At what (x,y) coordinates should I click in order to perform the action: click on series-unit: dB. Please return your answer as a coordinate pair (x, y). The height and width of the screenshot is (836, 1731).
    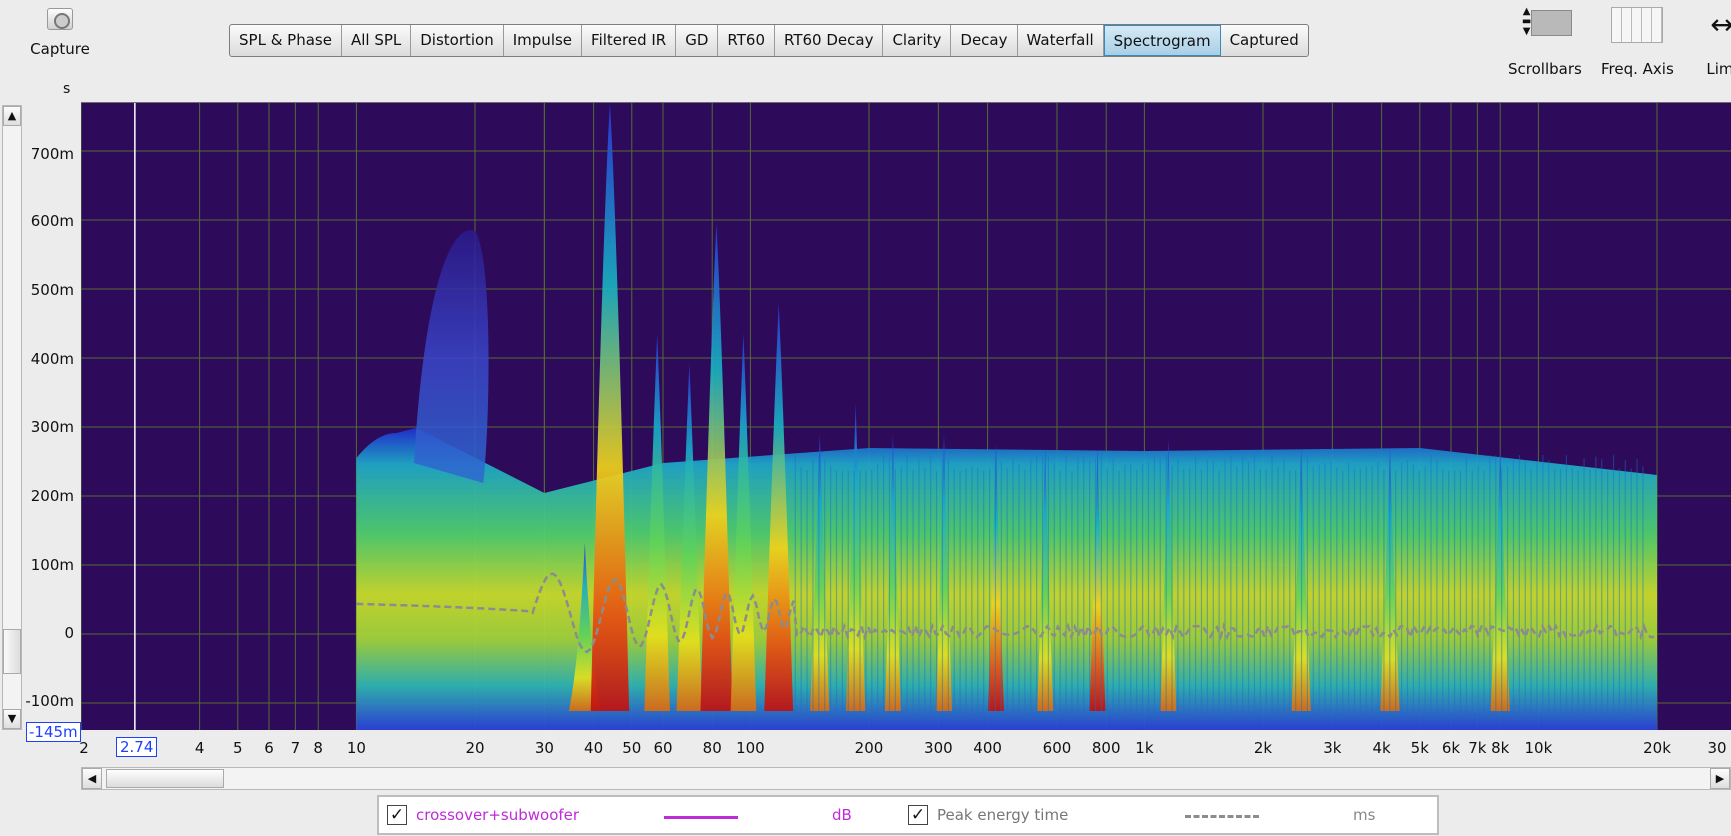
    Looking at the image, I should click on (842, 815).